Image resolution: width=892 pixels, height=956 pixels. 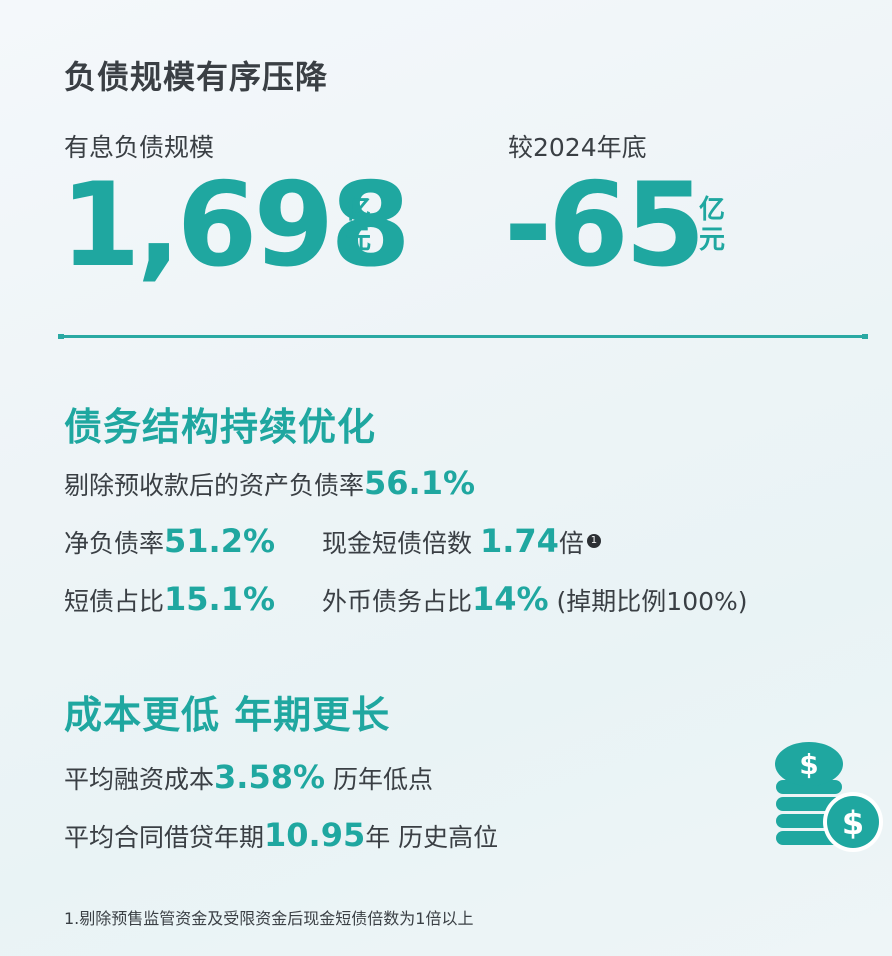 I want to click on footnote: 1.剔除预售监管资金及受限资金后现金短债倍数为1倍以上, so click(x=269, y=918).